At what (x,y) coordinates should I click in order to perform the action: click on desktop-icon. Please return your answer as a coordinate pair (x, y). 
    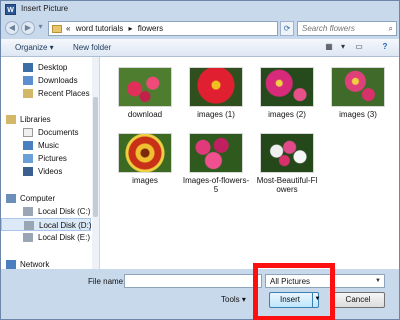
    Looking at the image, I should click on (28, 67).